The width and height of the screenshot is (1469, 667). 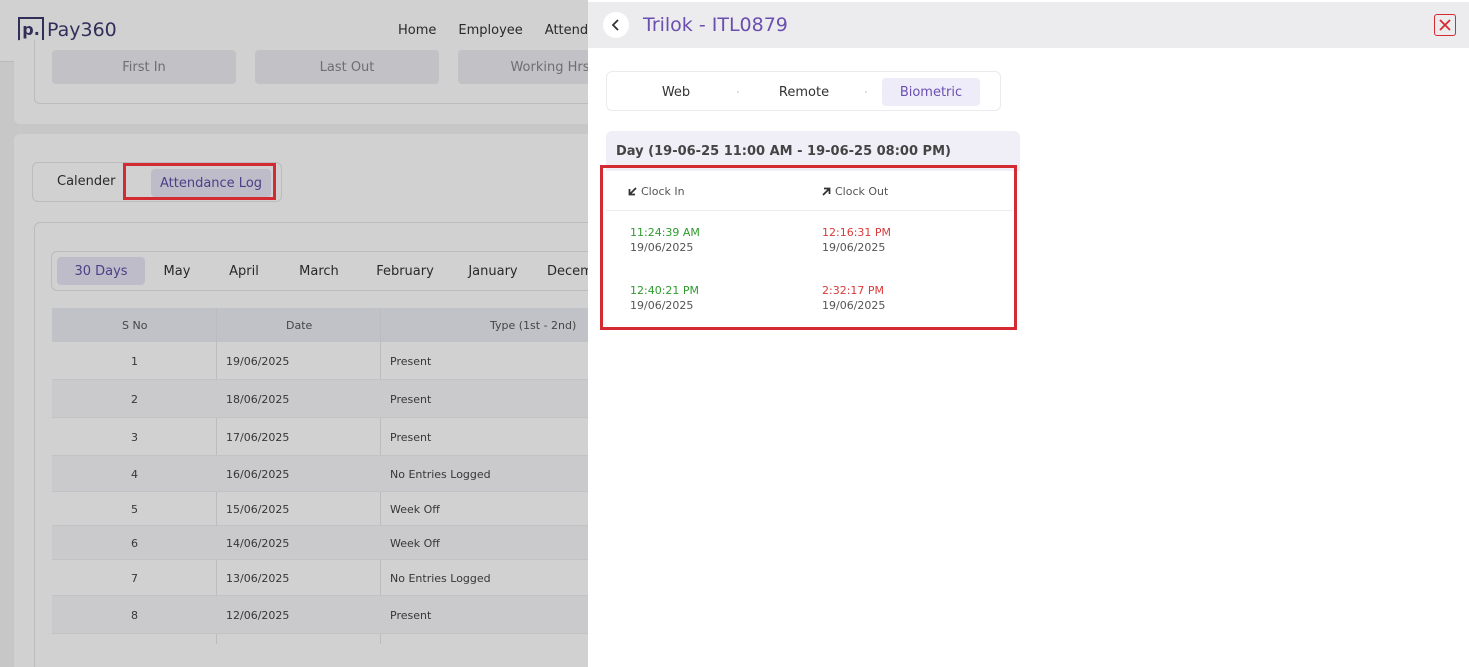 I want to click on clock-in-time: 11:24:39 AM, so click(x=665, y=232).